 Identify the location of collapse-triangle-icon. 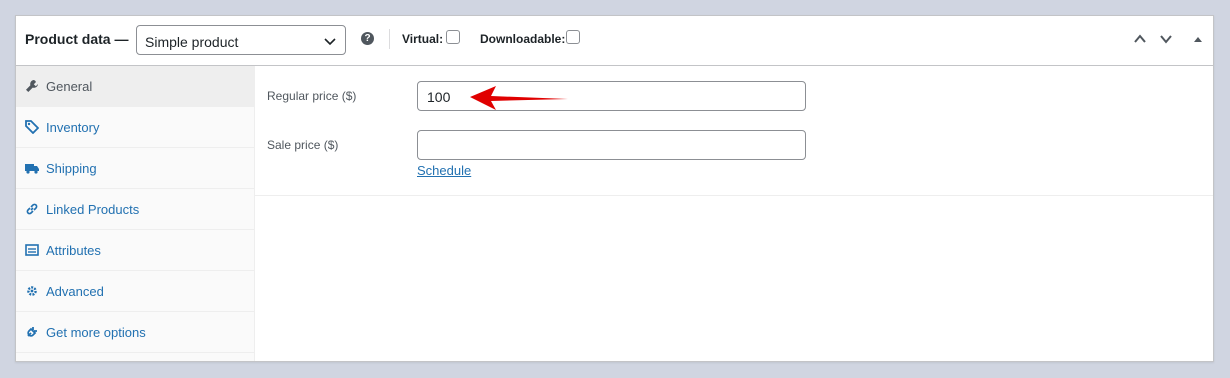
(1198, 39).